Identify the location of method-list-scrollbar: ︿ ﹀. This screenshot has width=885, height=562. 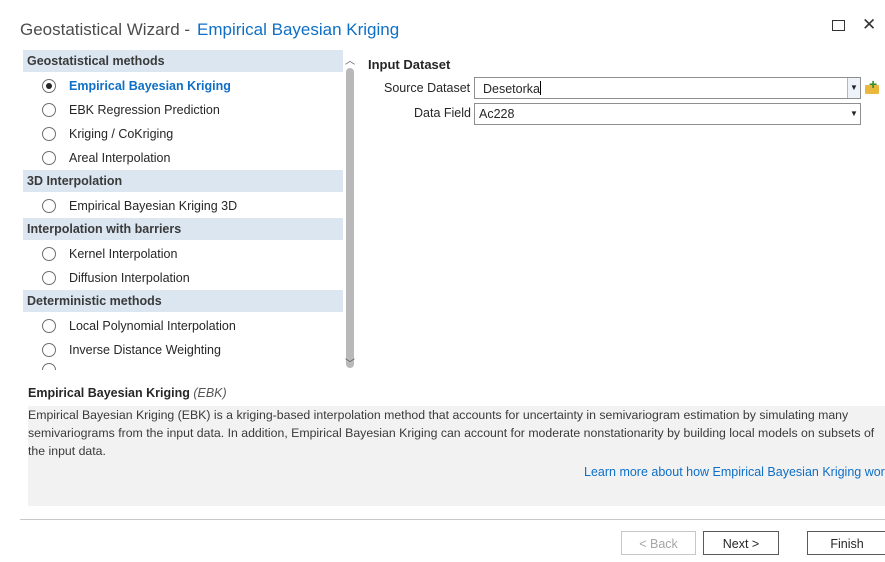
(350, 210).